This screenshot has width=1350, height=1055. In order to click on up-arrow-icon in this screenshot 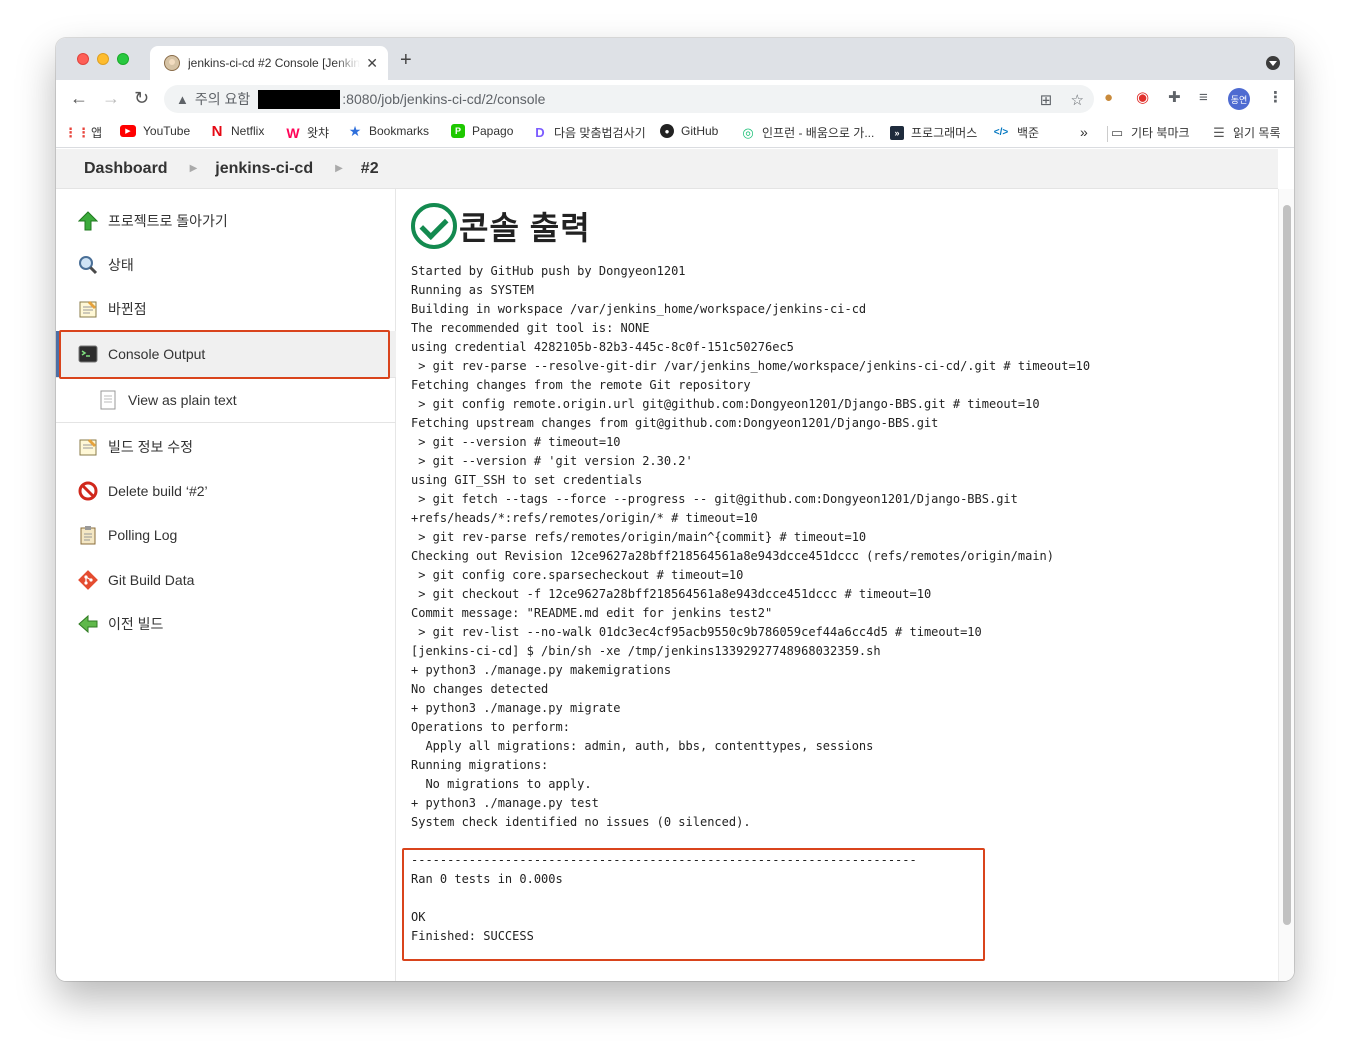, I will do `click(88, 221)`.